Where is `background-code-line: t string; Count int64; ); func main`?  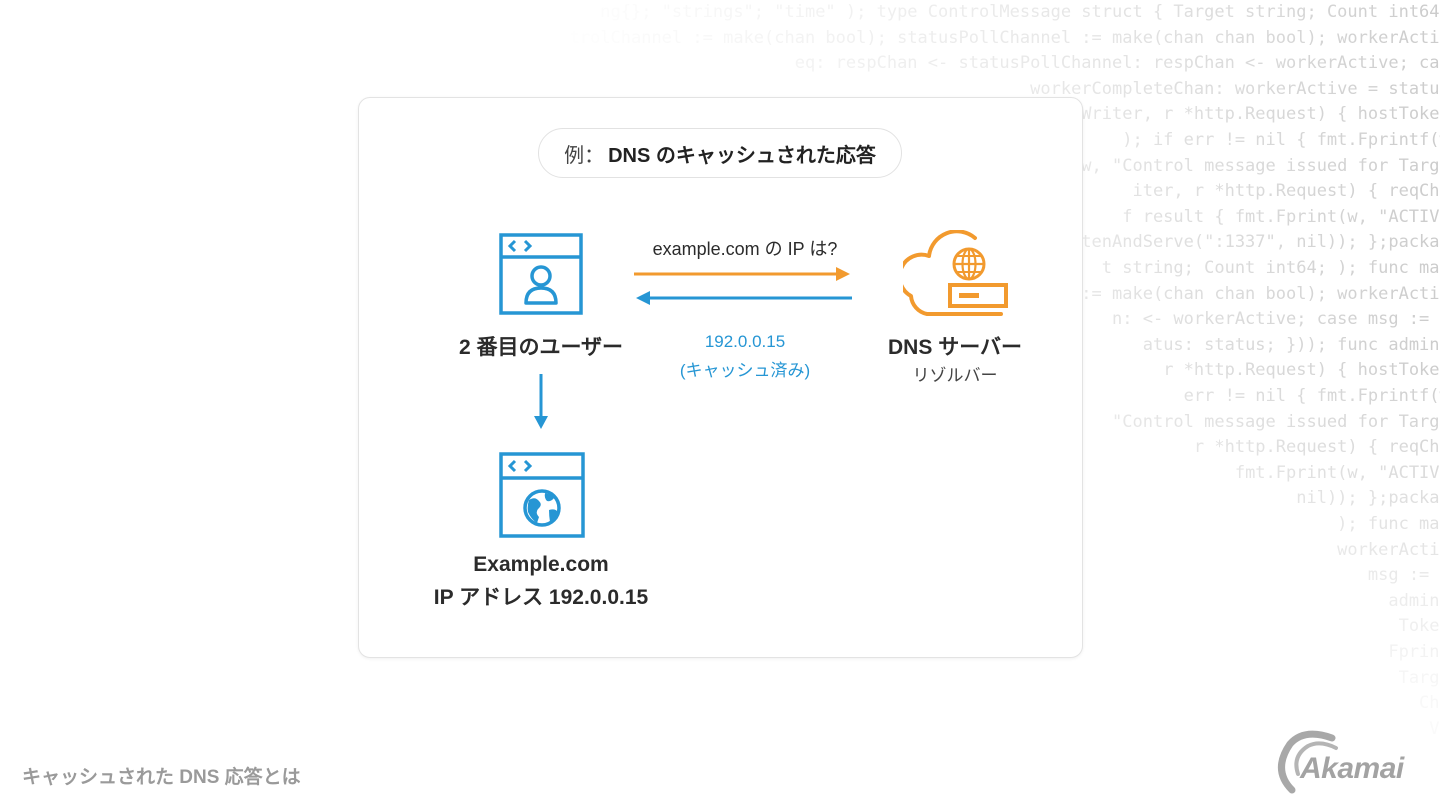 background-code-line: t string; Count int64; ); func main is located at coordinates (1270, 268).